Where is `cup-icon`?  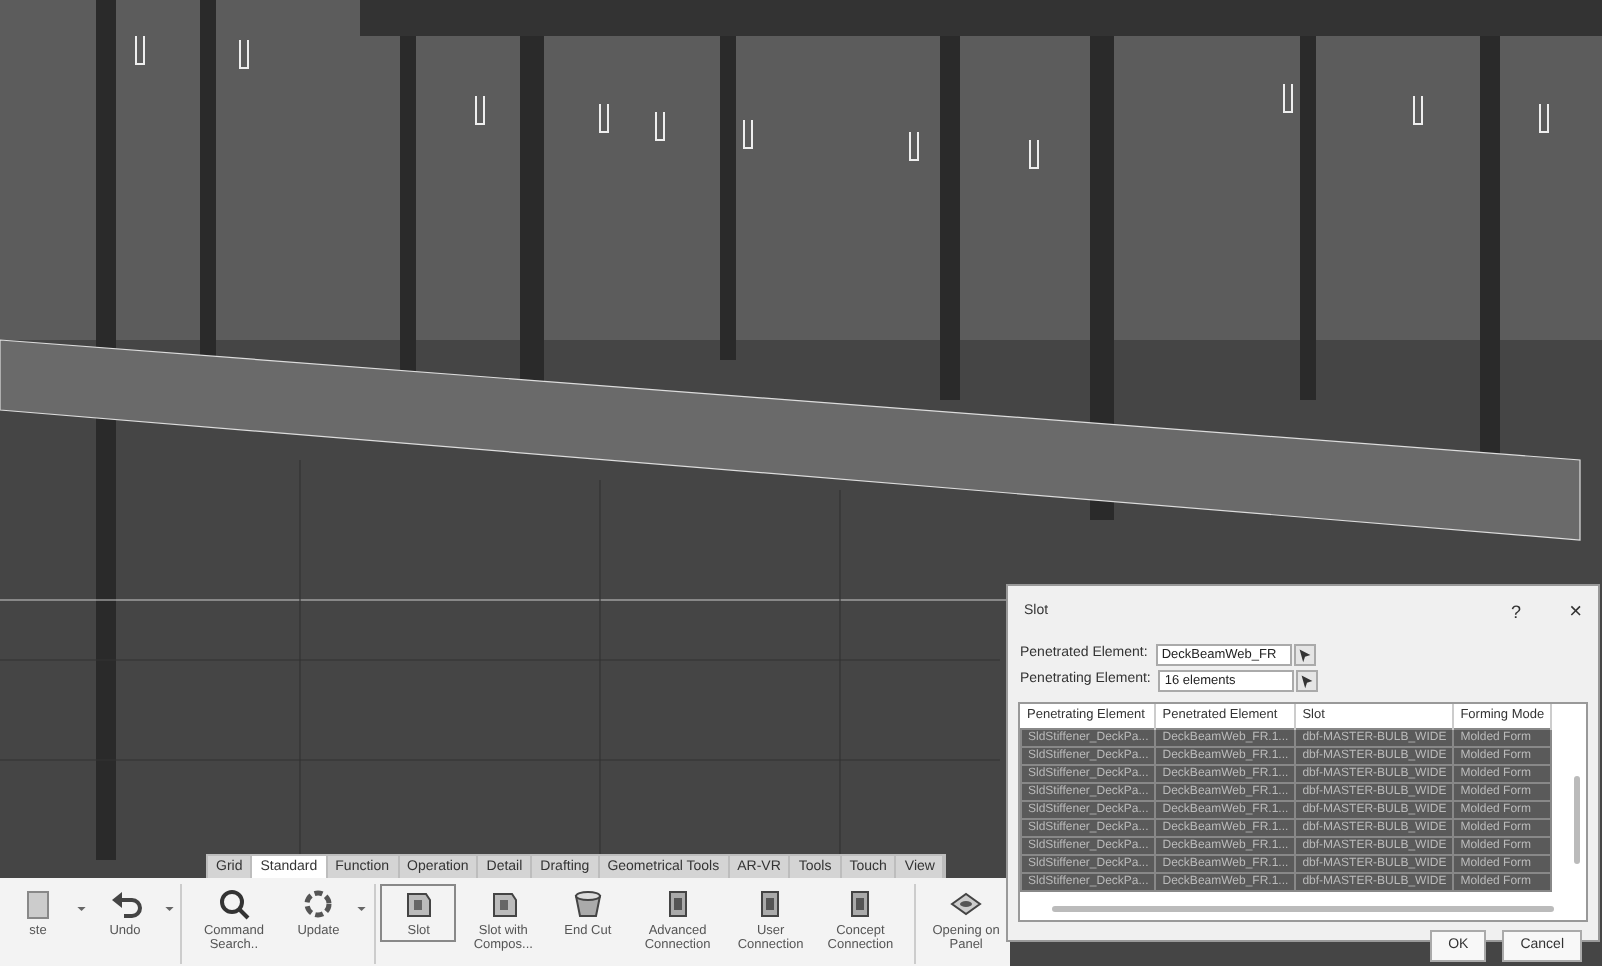 cup-icon is located at coordinates (587, 904).